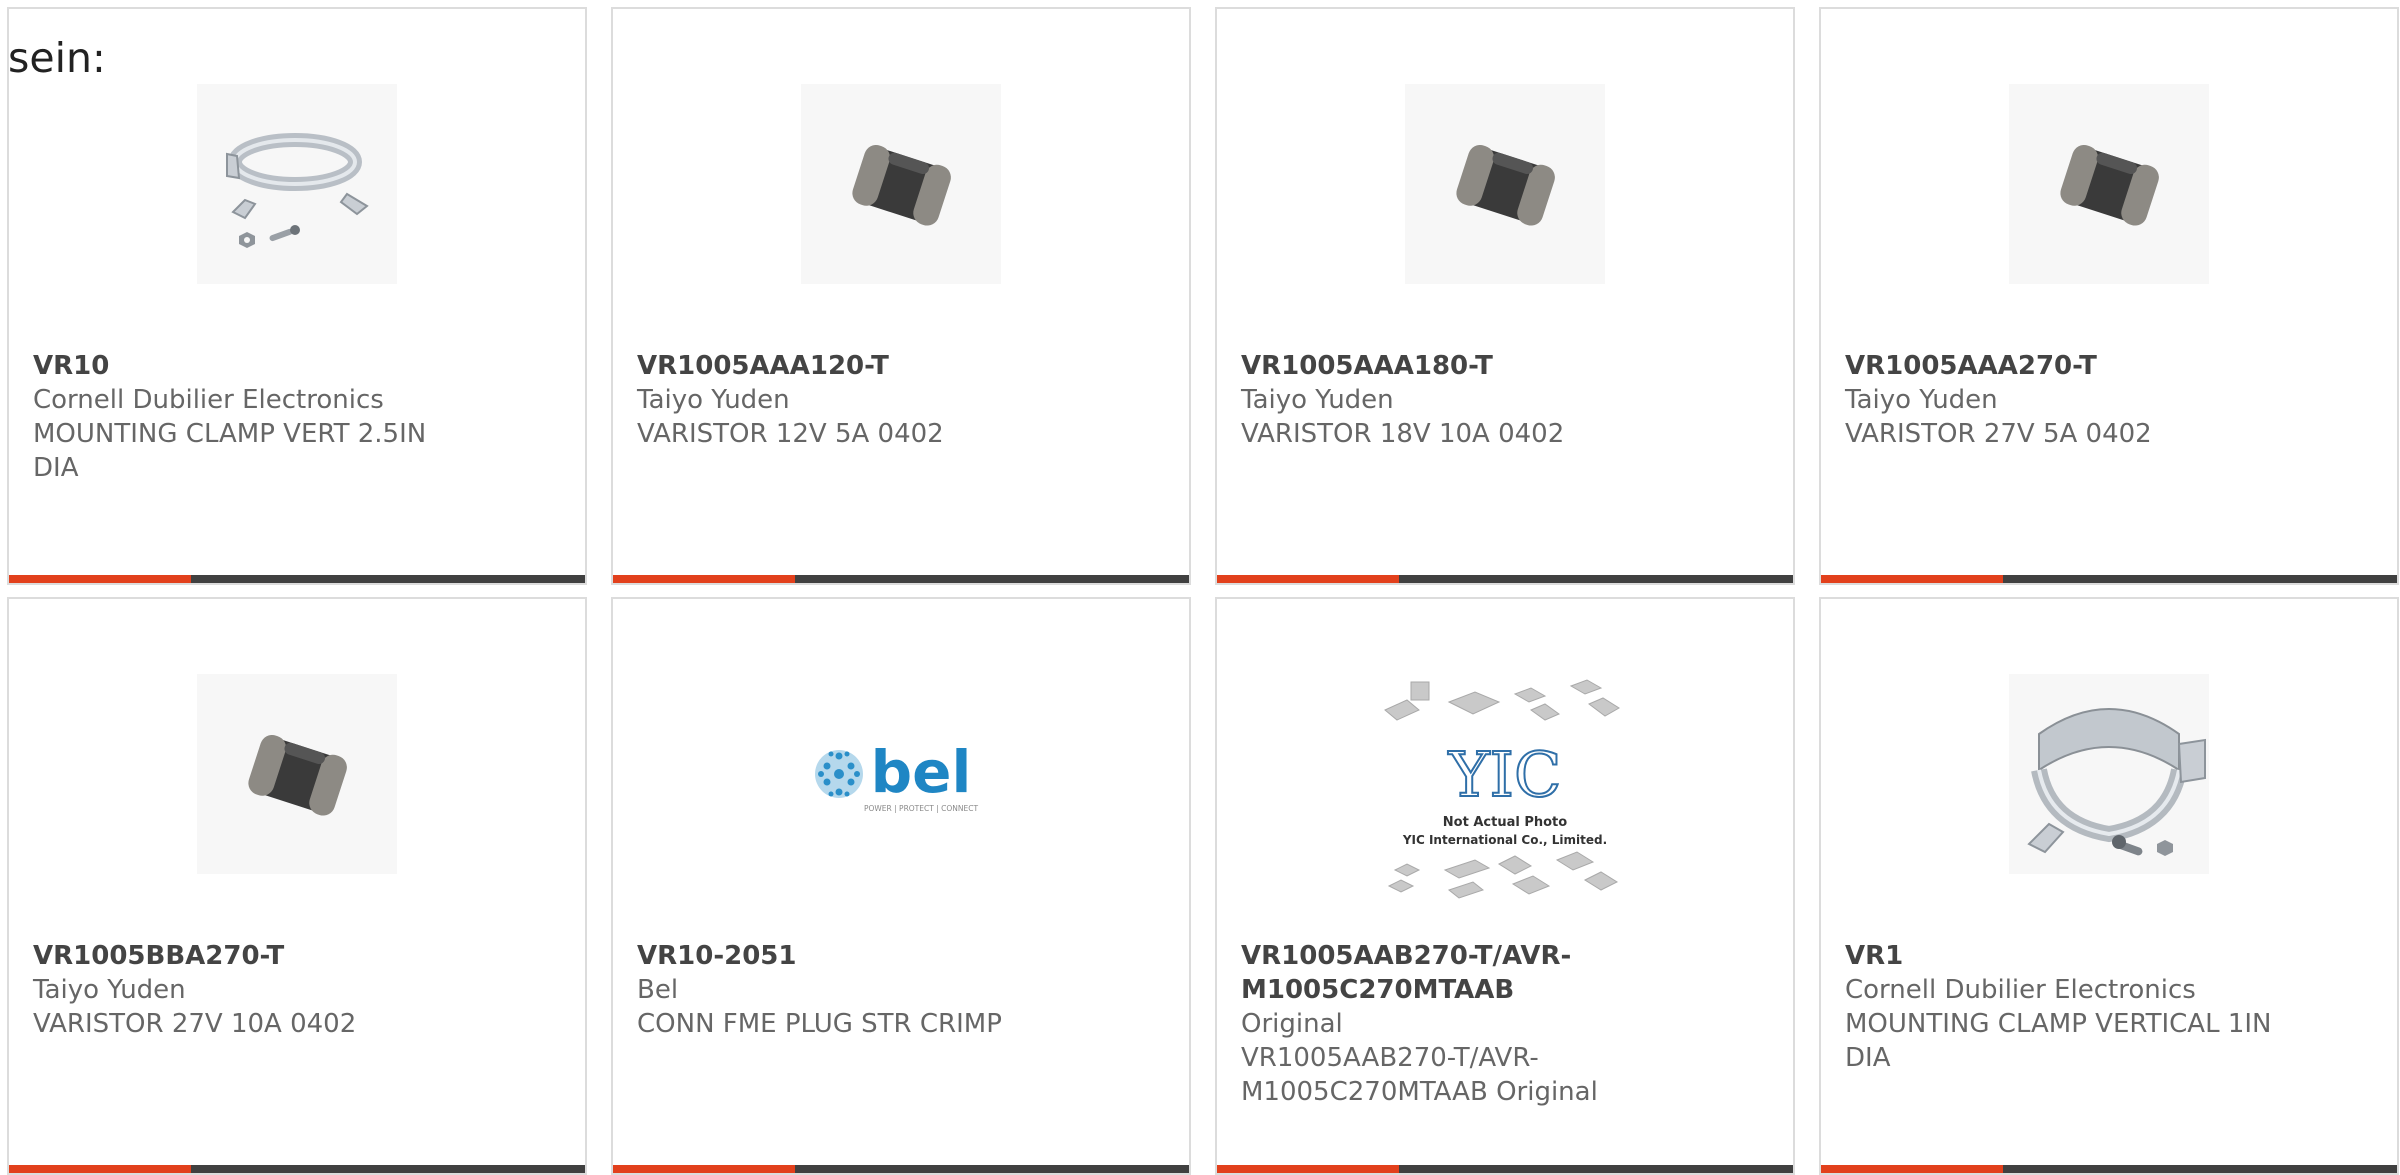 This screenshot has width=2400, height=1175. What do you see at coordinates (253, 956) in the screenshot?
I see `part-number: VR1005BBA270-T` at bounding box center [253, 956].